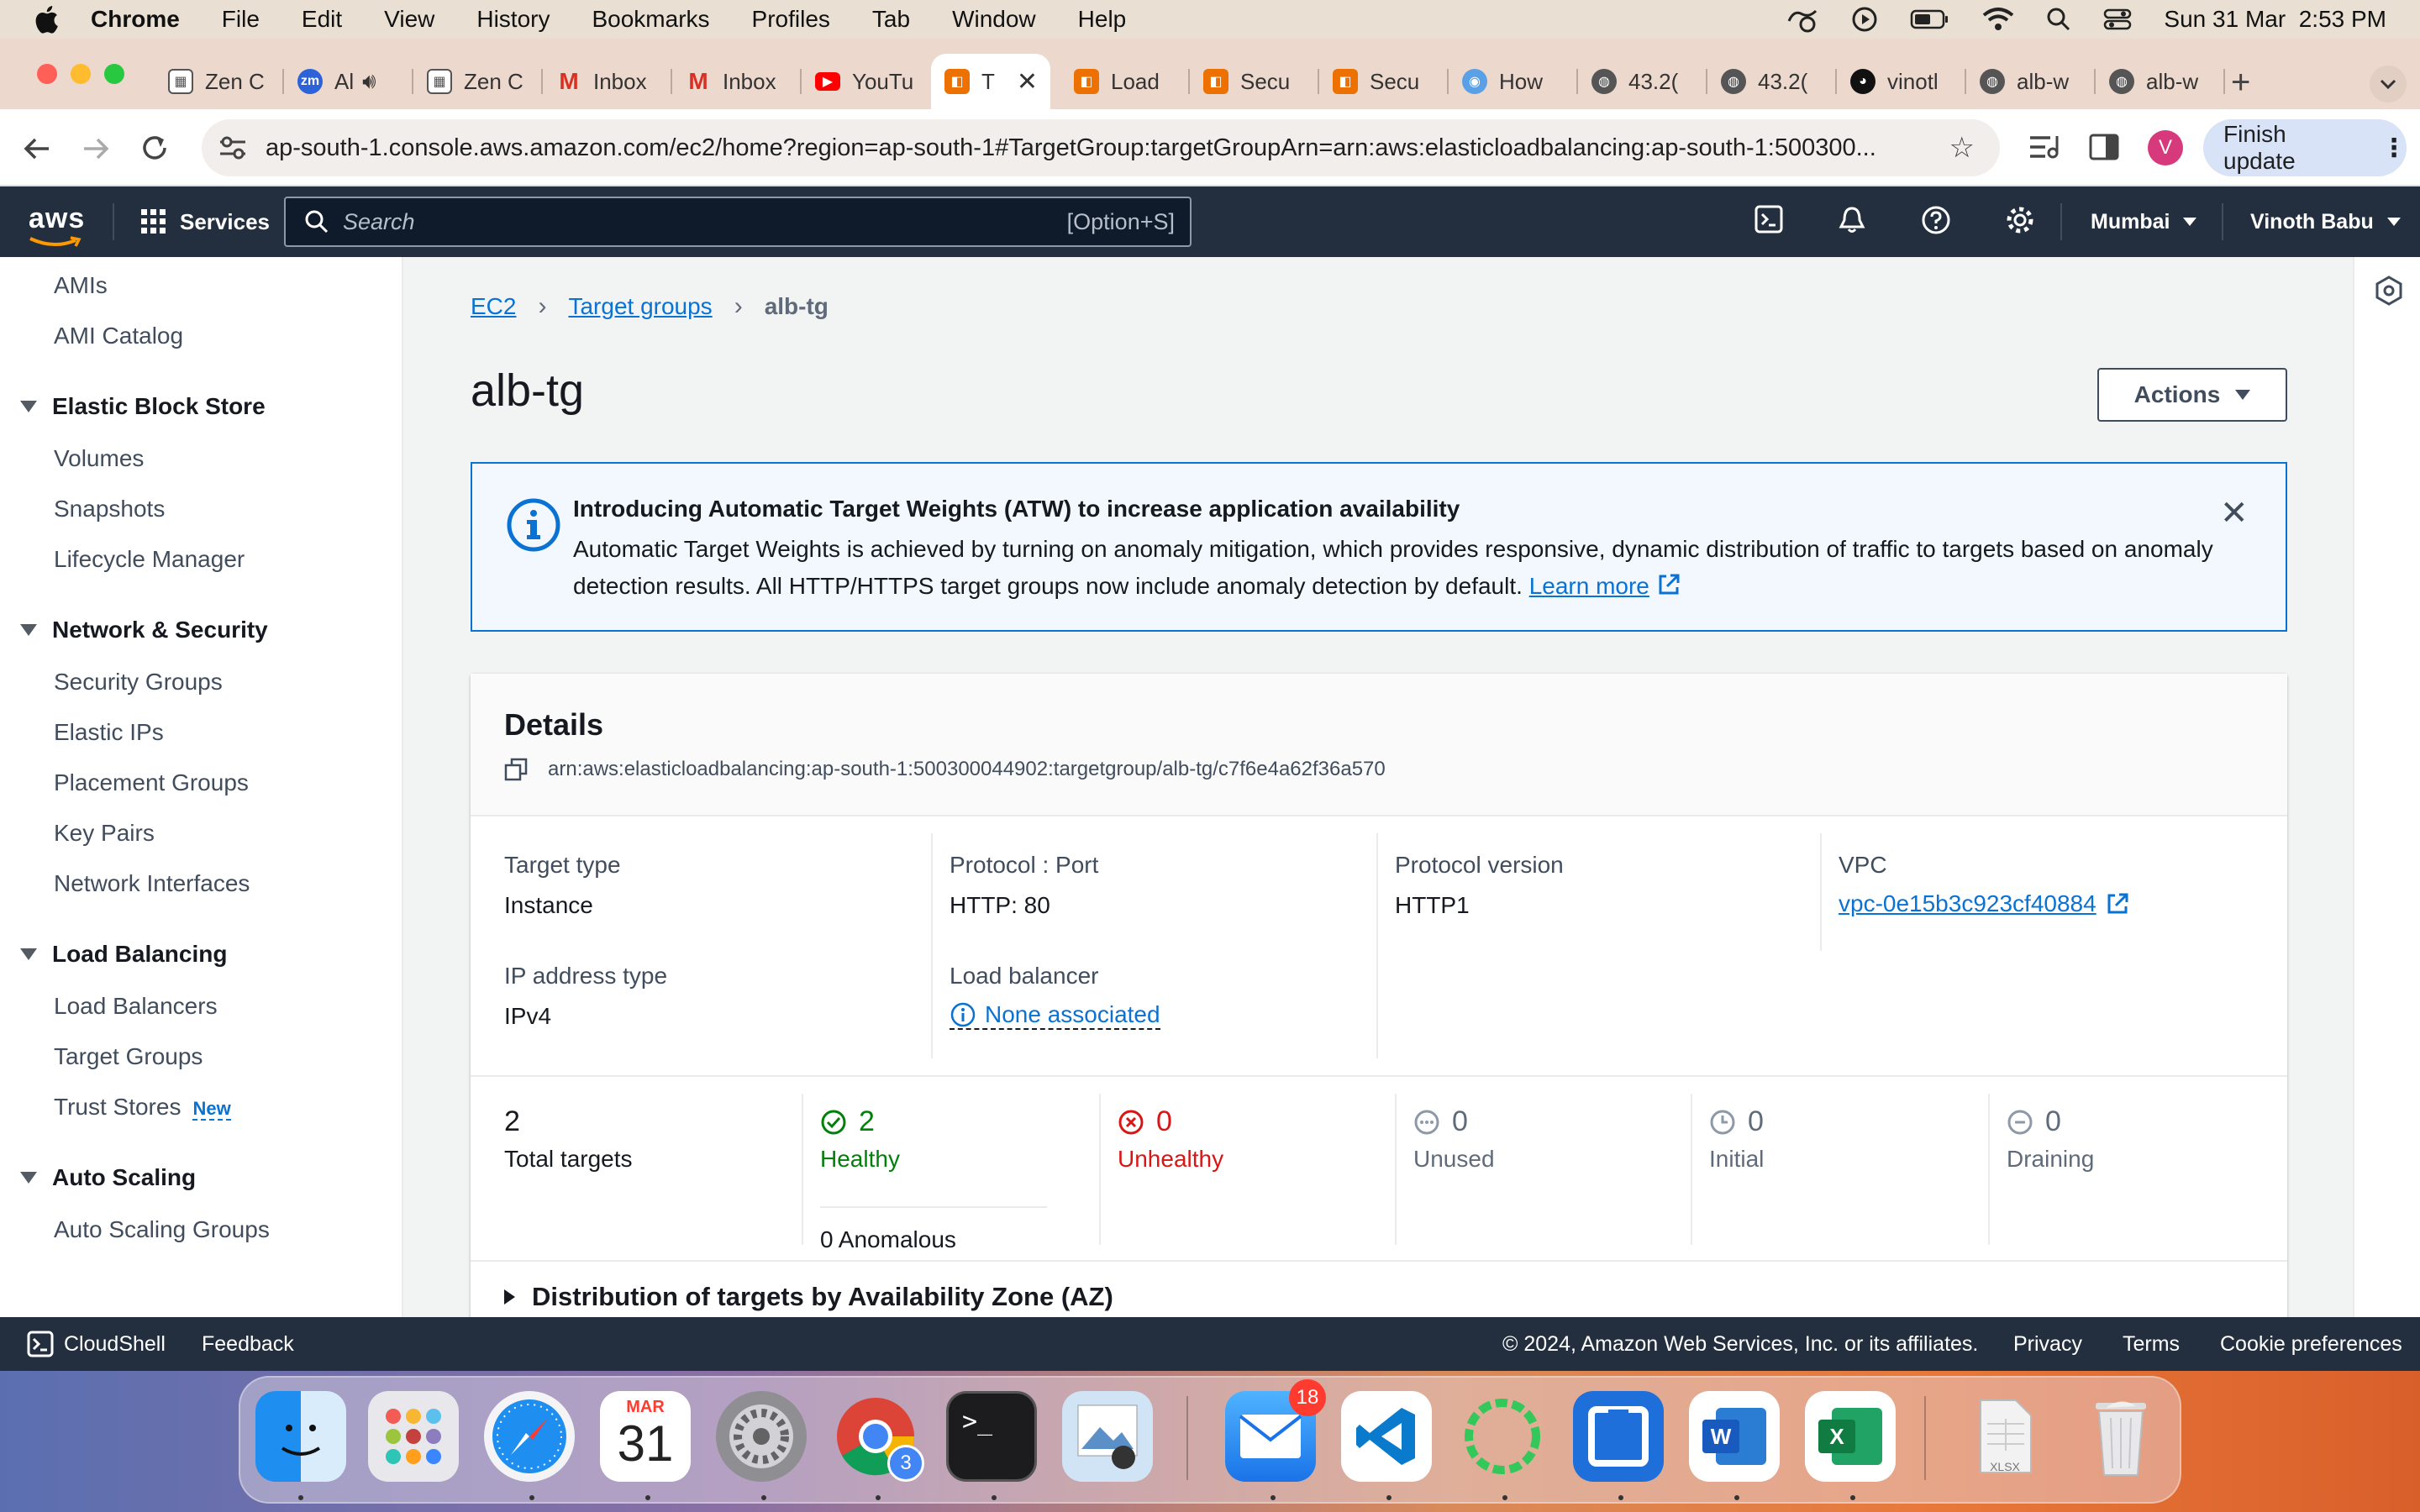 The width and height of the screenshot is (2420, 1512). What do you see at coordinates (143, 406) in the screenshot?
I see `sidebar-section-elastic-block-store: Elastic Block Store` at bounding box center [143, 406].